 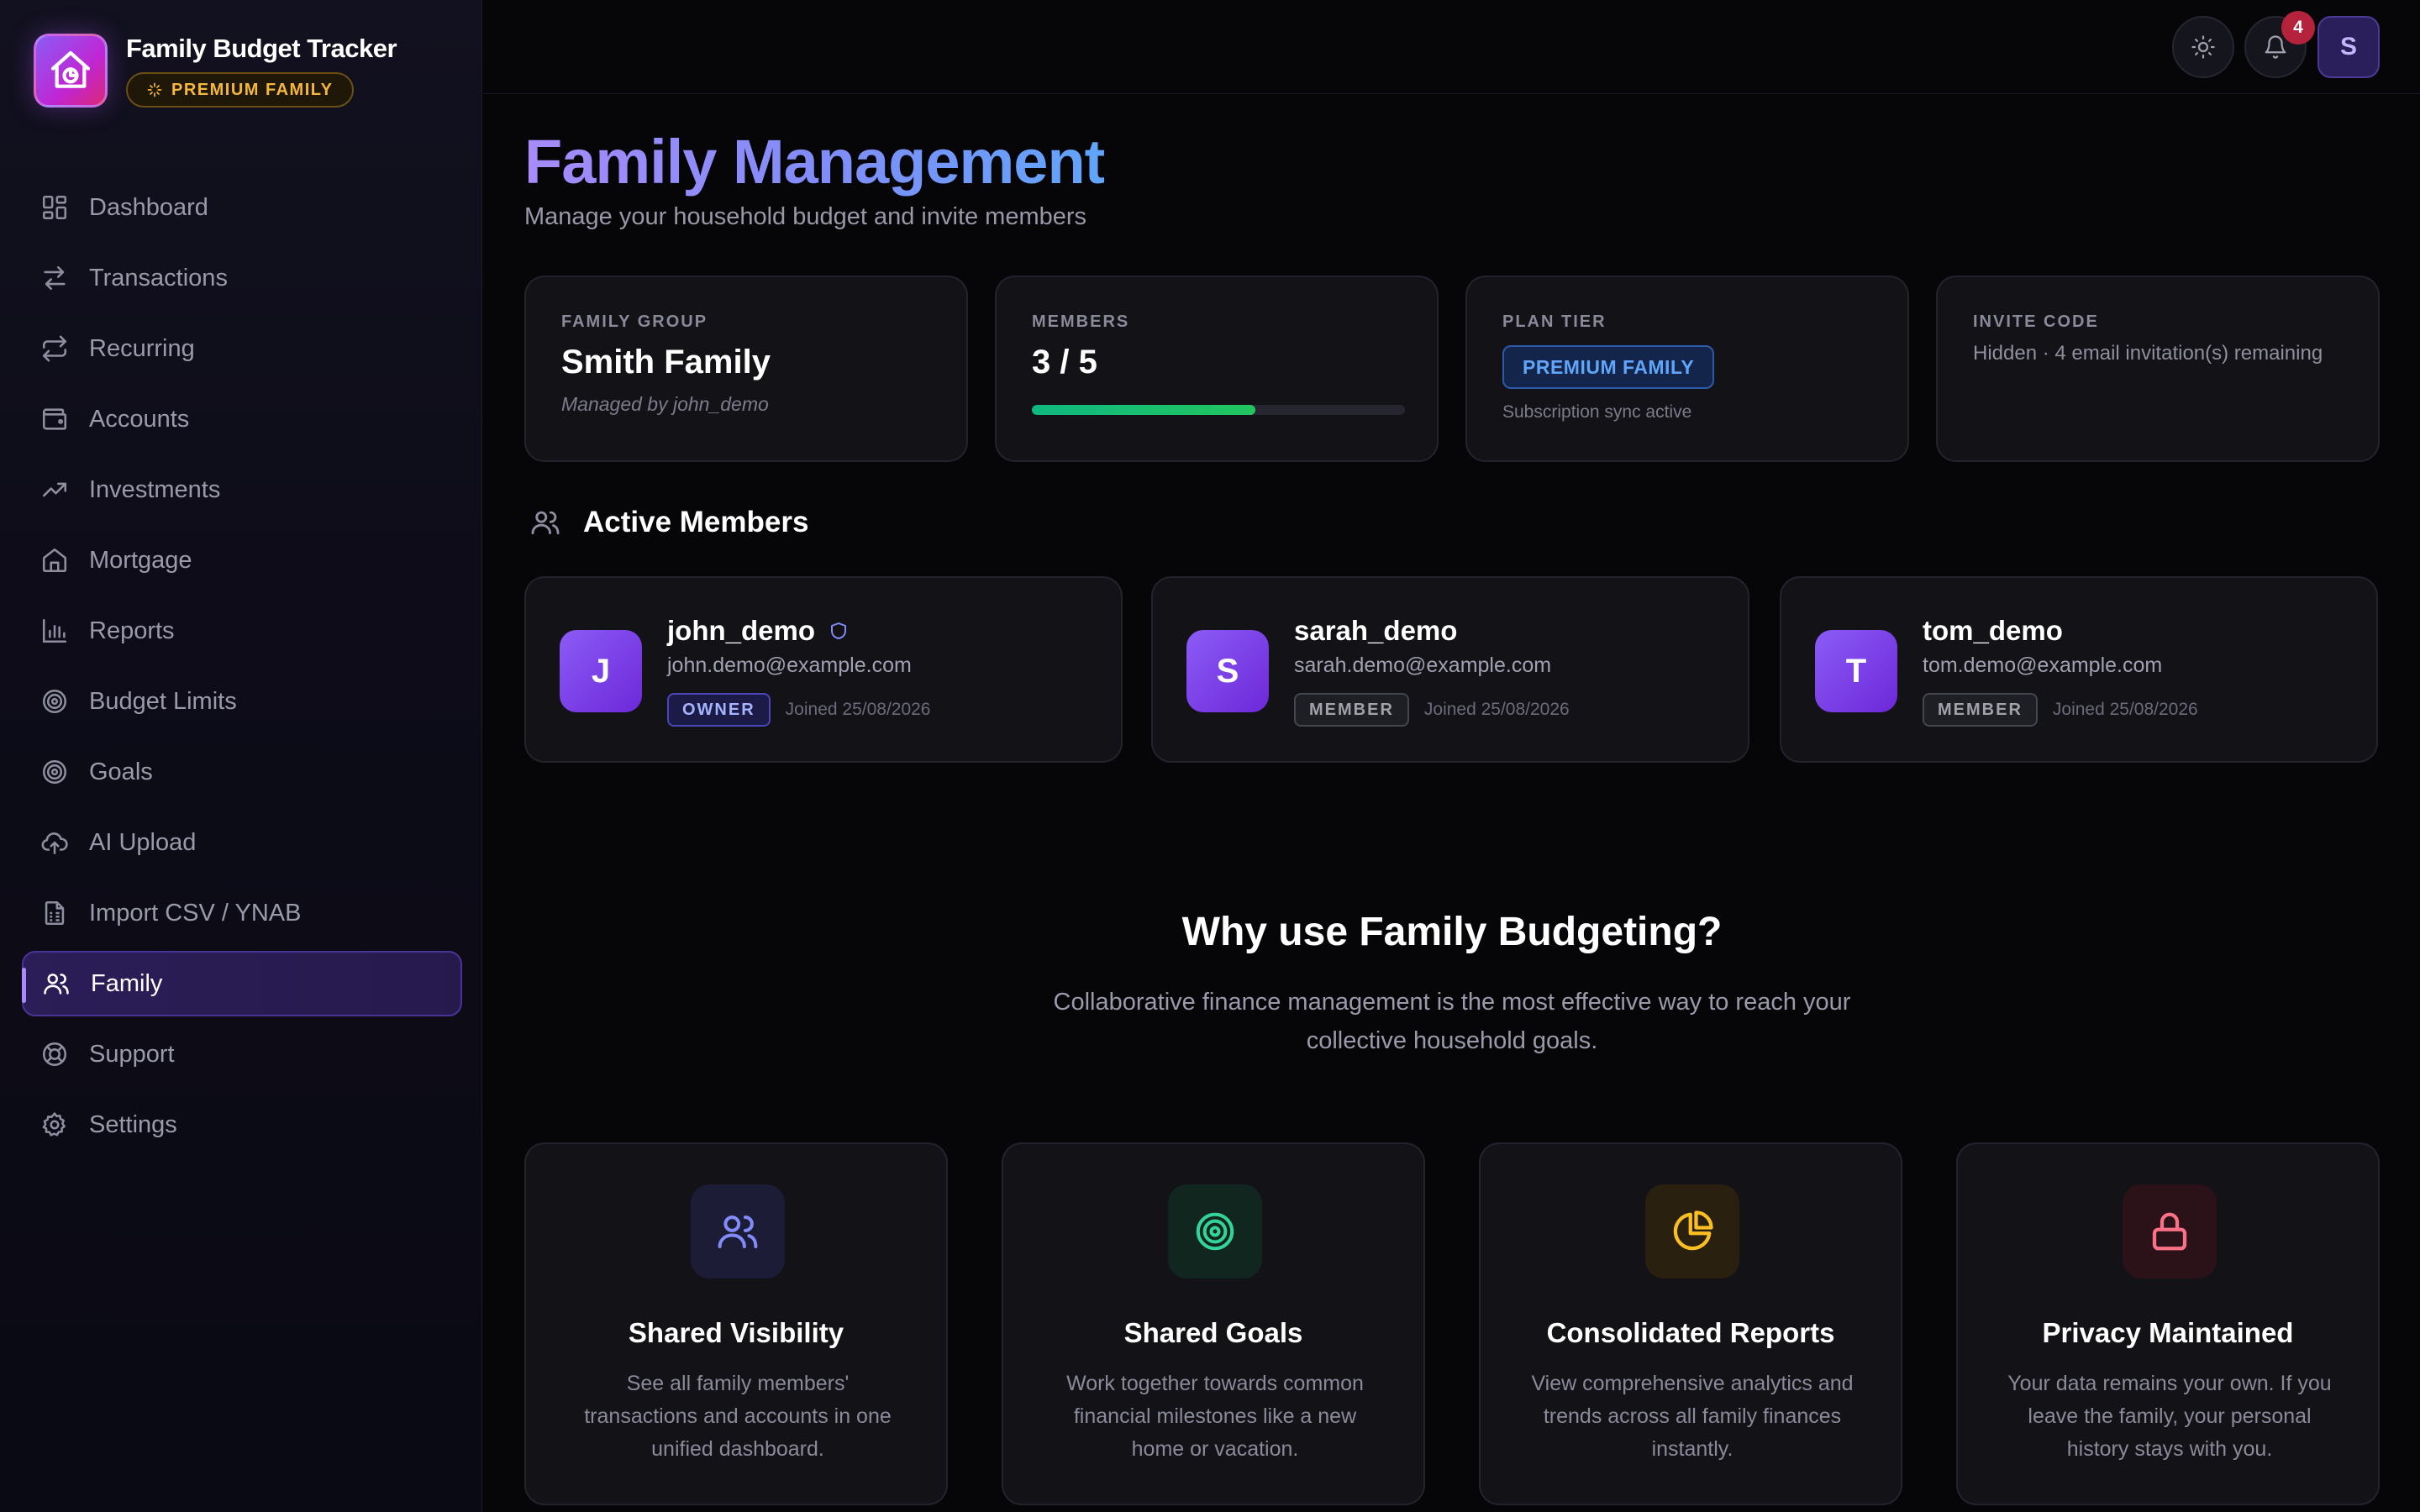 What do you see at coordinates (242, 772) in the screenshot?
I see `sidebar-item-goals: Goals` at bounding box center [242, 772].